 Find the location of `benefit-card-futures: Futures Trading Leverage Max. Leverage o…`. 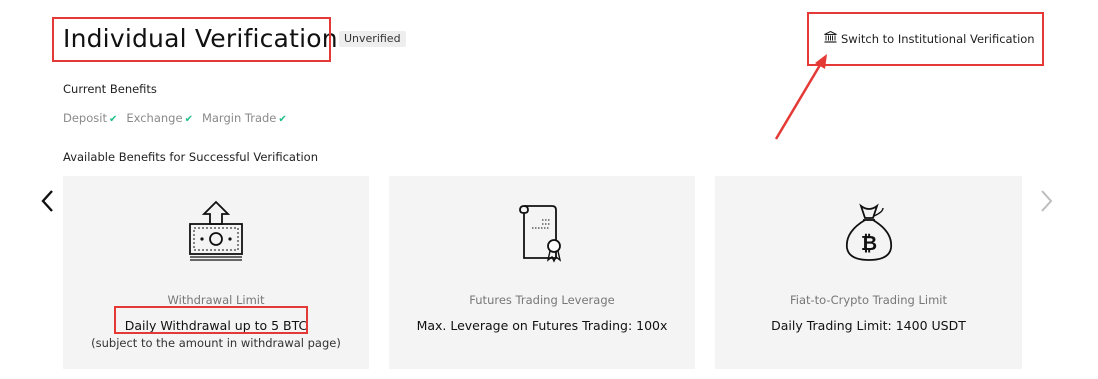

benefit-card-futures: Futures Trading Leverage Max. Leverage o… is located at coordinates (542, 272).